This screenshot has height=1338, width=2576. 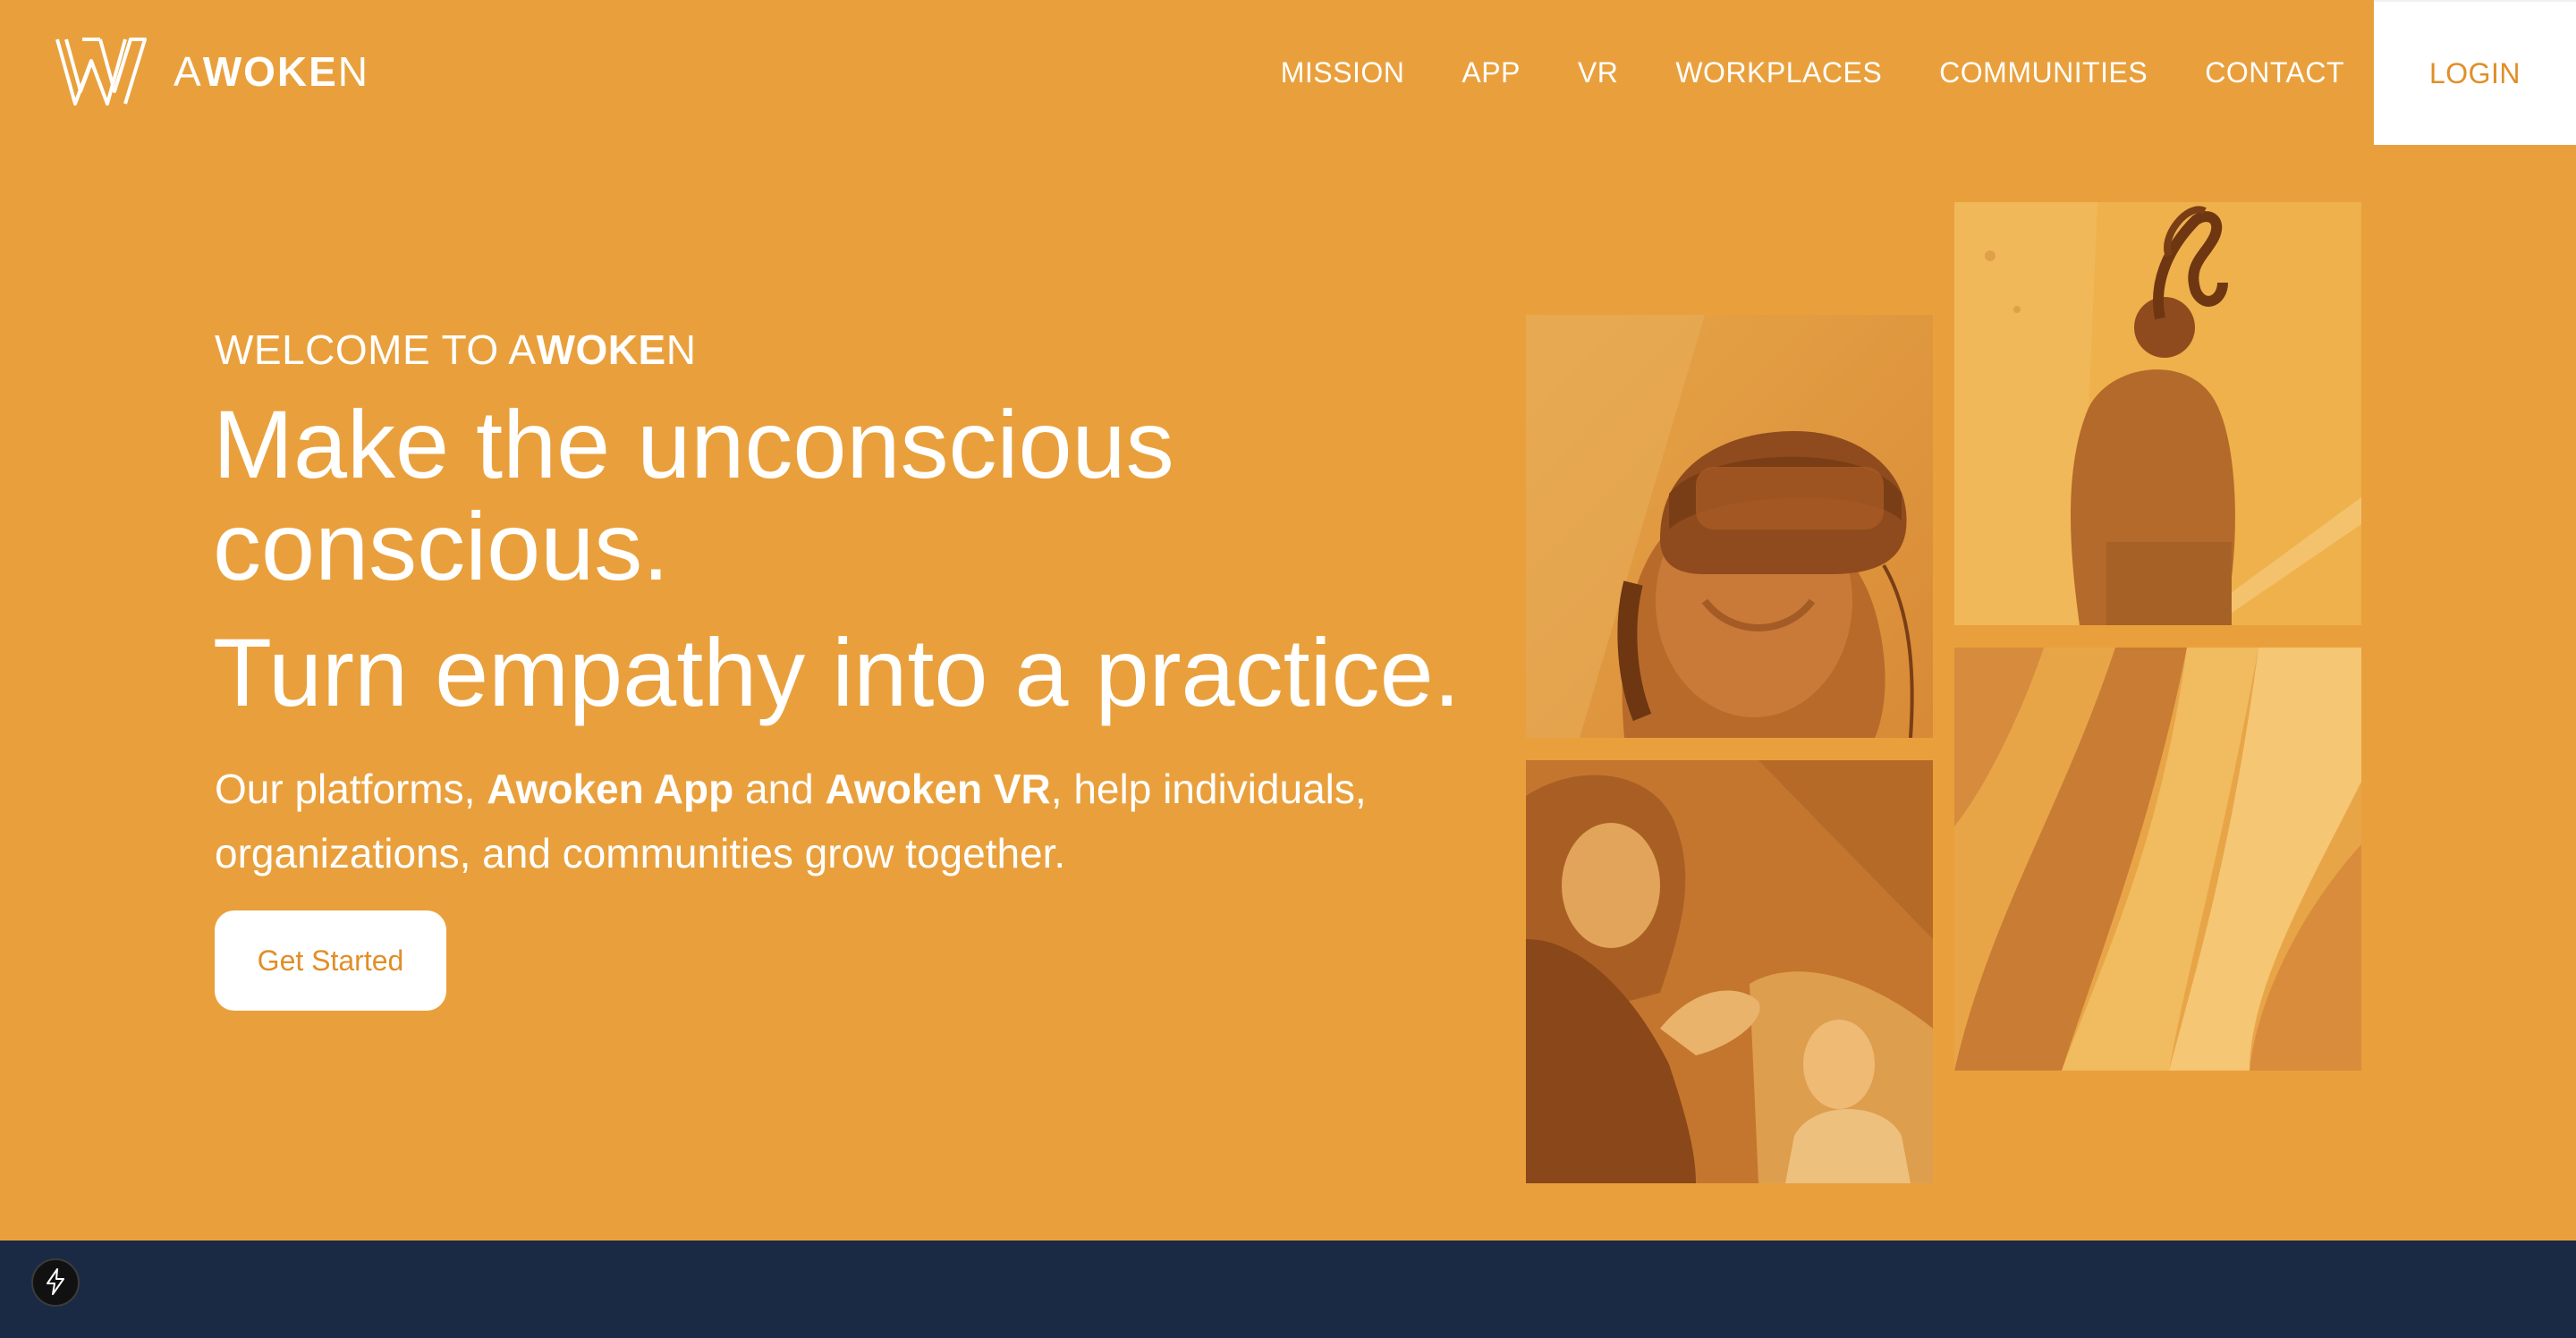 I want to click on quick-action-button, so click(x=55, y=1282).